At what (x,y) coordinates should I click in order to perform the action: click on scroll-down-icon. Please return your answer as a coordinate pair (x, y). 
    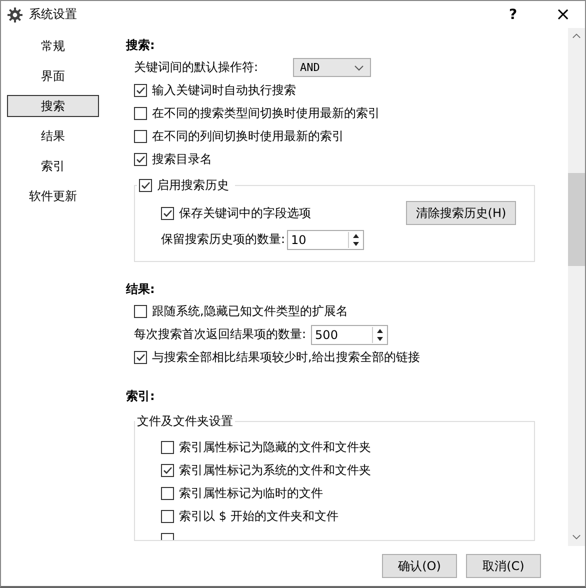
    Looking at the image, I should click on (576, 537).